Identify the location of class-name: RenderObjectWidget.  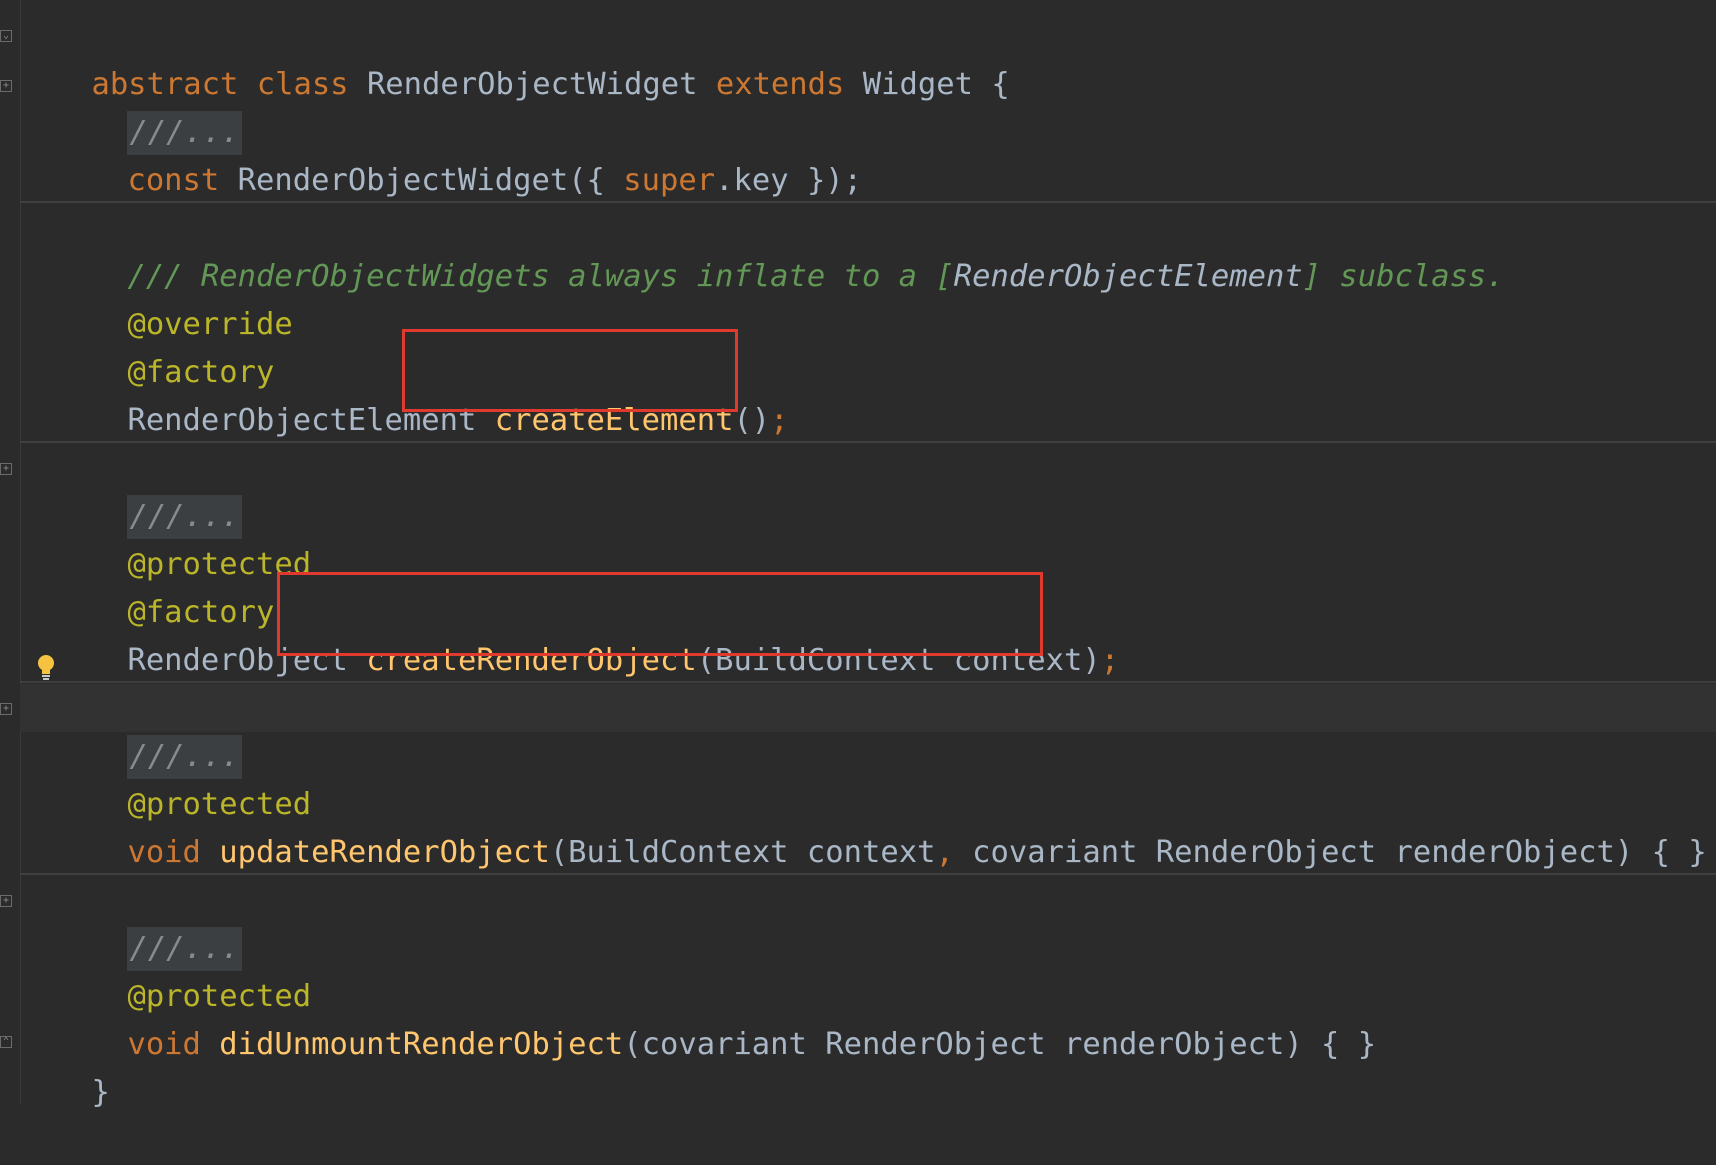
(532, 84).